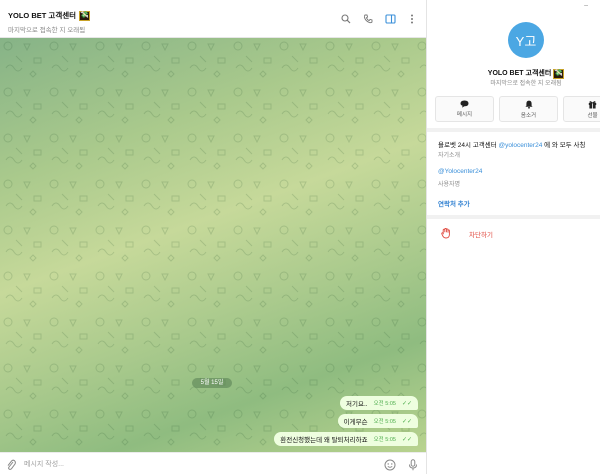 This screenshot has height=474, width=600. What do you see at coordinates (464, 109) in the screenshot?
I see `message-button: 메시지` at bounding box center [464, 109].